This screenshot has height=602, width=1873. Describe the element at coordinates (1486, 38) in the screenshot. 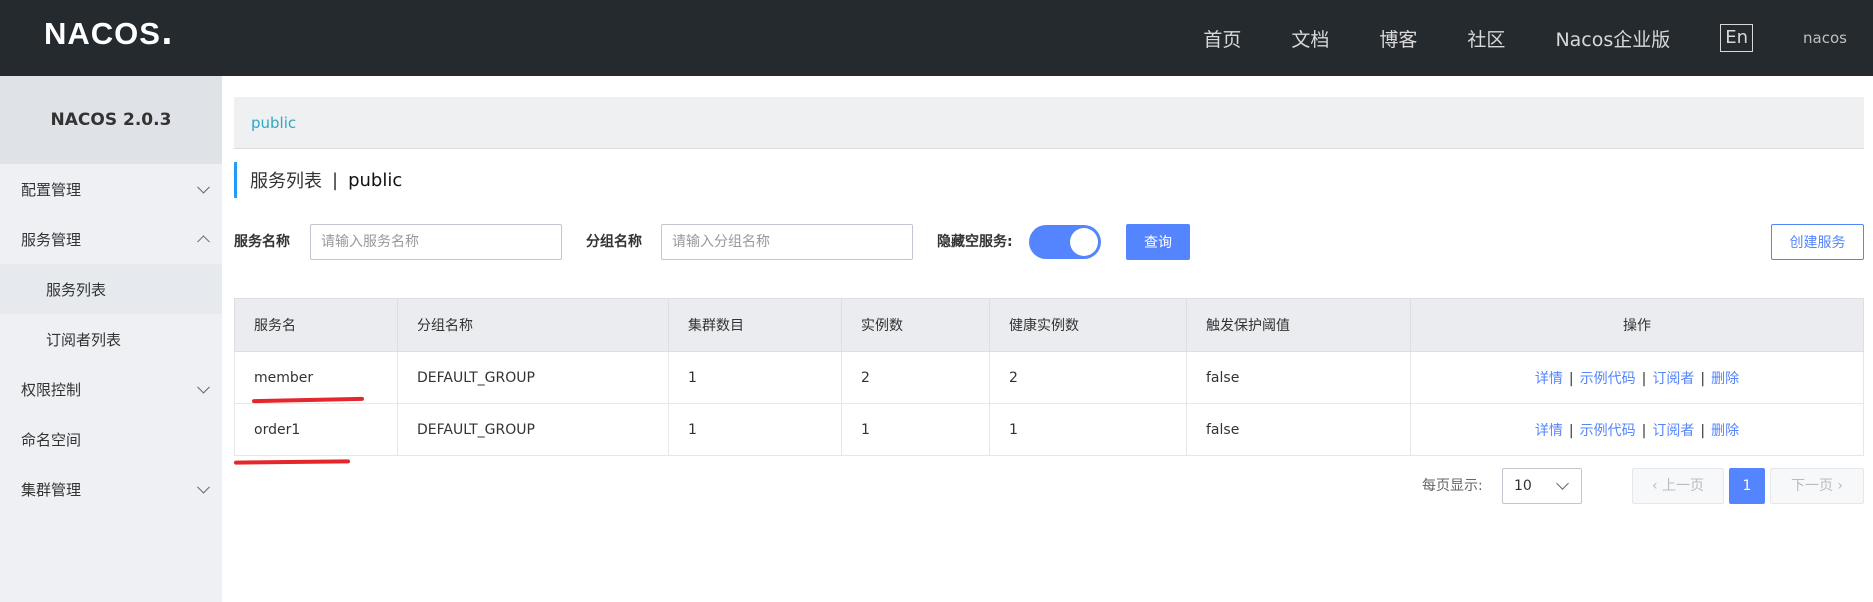

I see `nav-community: 社区` at that location.